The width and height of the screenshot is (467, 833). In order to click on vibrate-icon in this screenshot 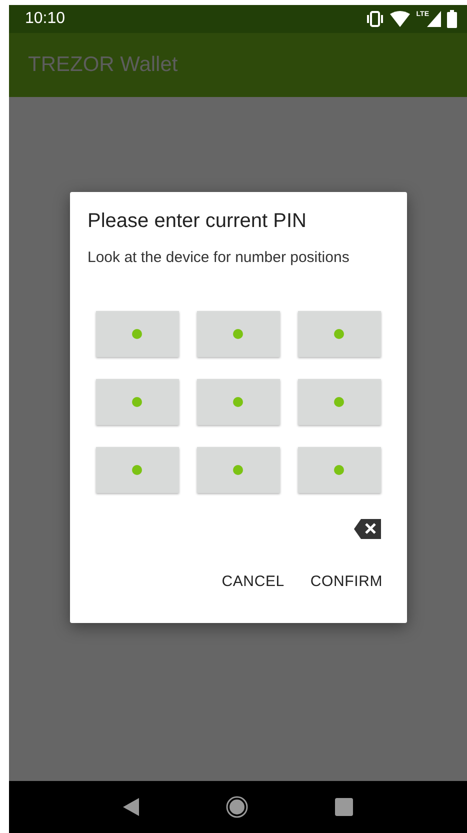, I will do `click(375, 19)`.